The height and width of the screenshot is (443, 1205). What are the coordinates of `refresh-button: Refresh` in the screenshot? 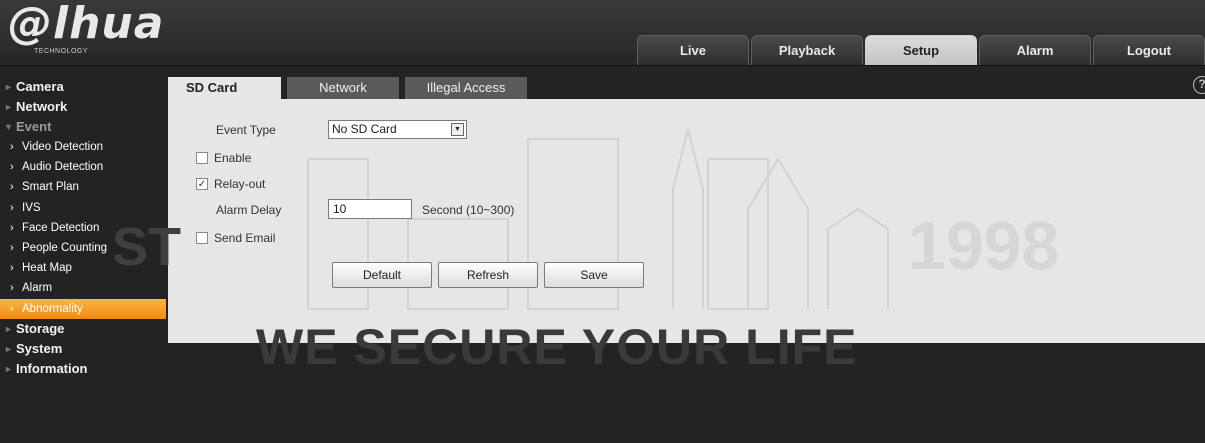 It's located at (488, 275).